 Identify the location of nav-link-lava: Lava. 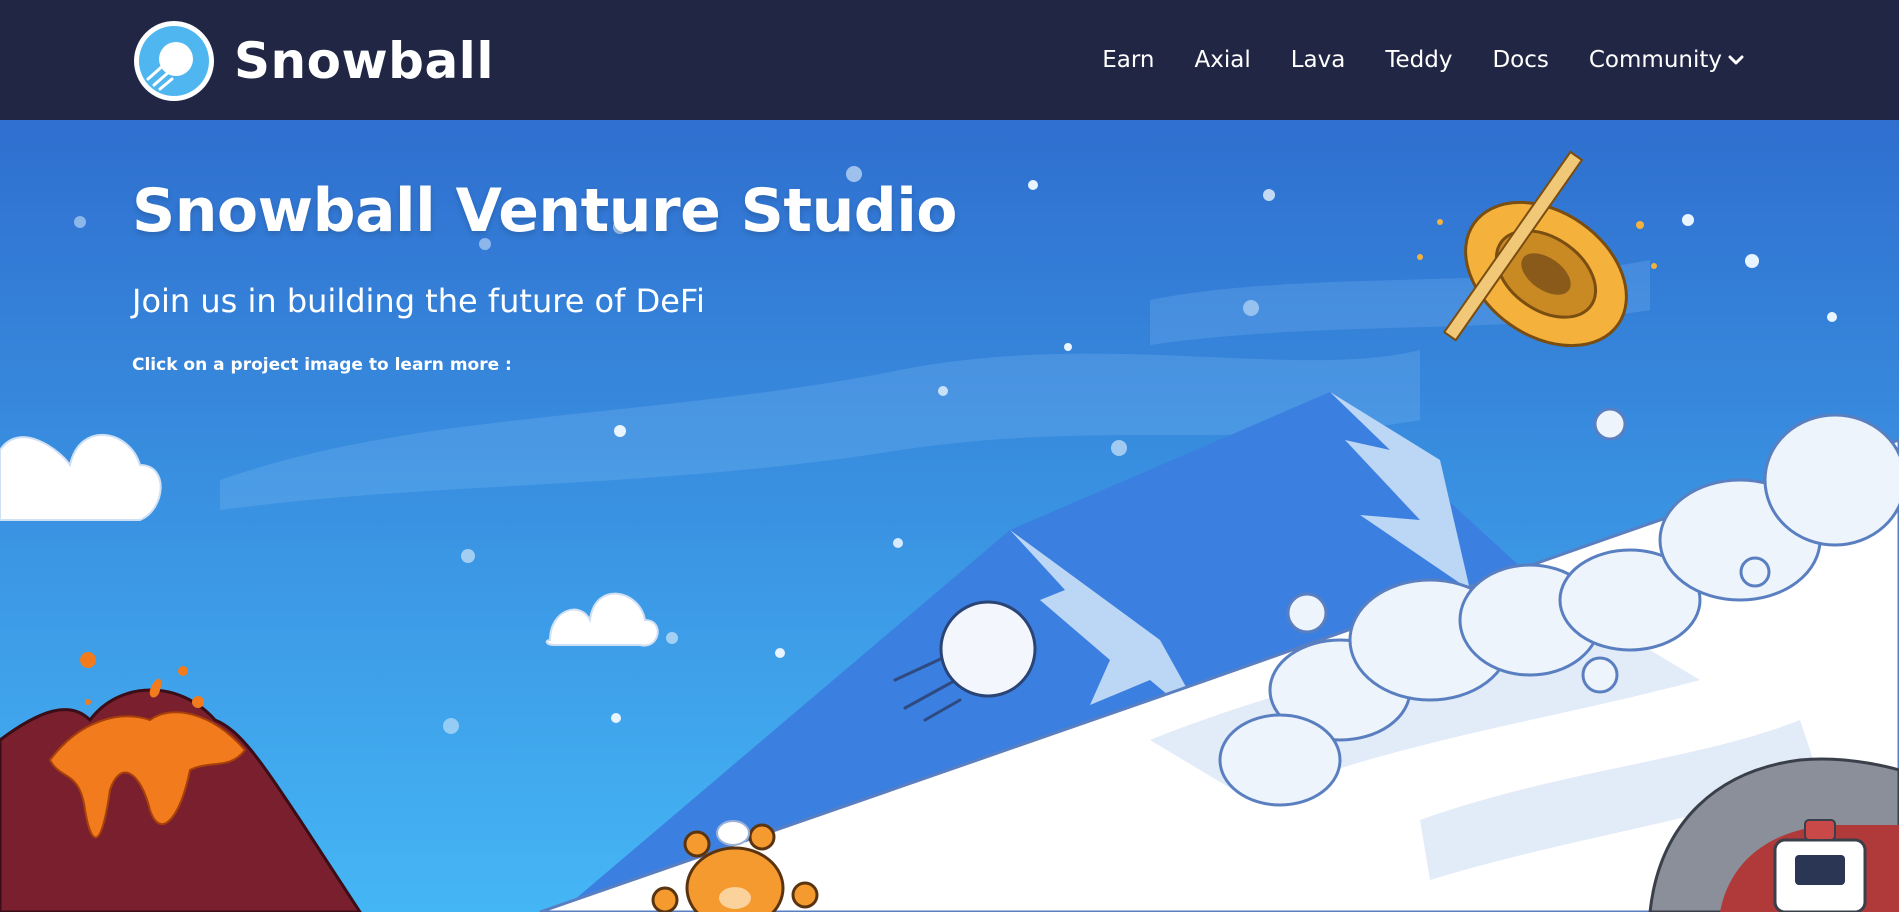
(1318, 60).